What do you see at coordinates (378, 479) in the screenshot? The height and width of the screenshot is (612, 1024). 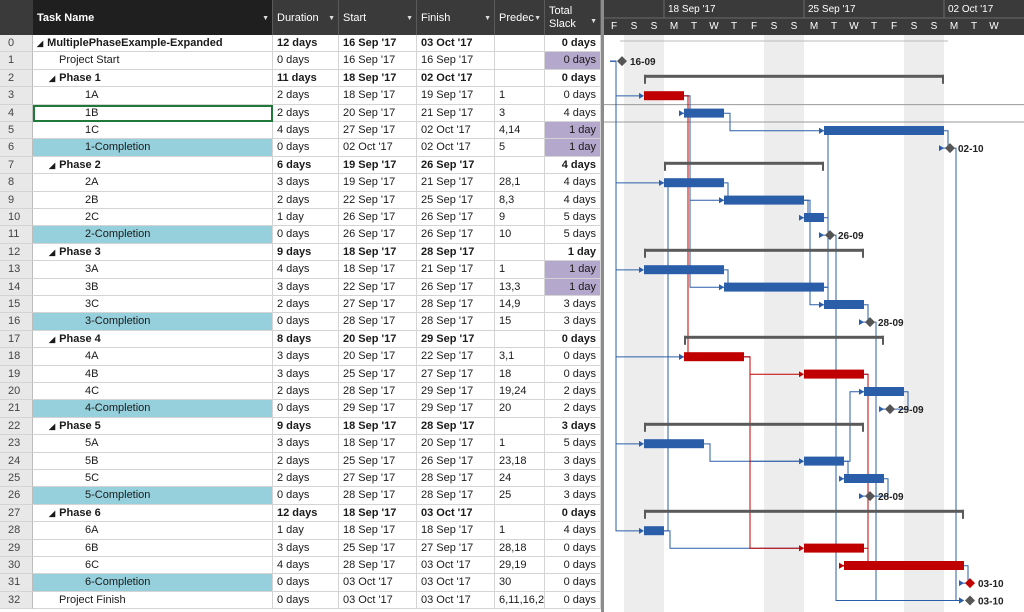 I see `start-cell: 27 Sep '17` at bounding box center [378, 479].